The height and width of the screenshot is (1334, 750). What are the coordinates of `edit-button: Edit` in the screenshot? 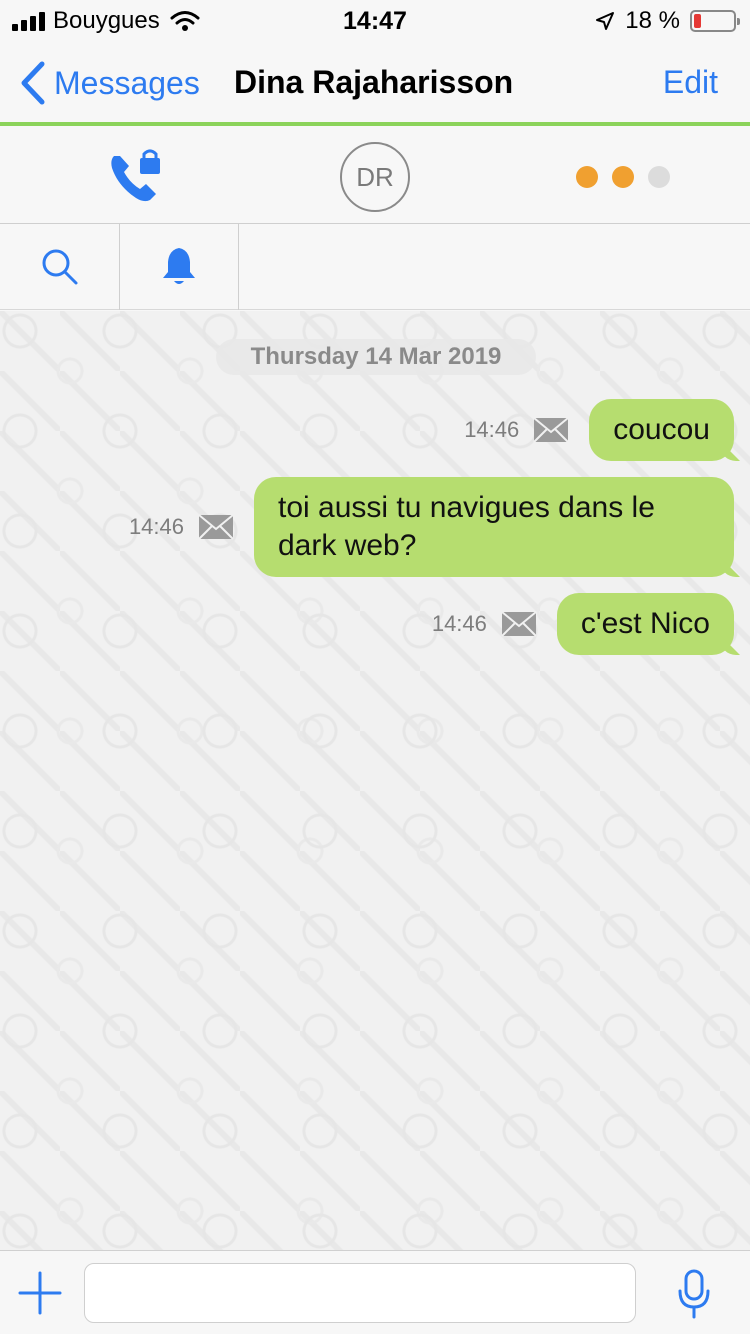 It's located at (690, 82).